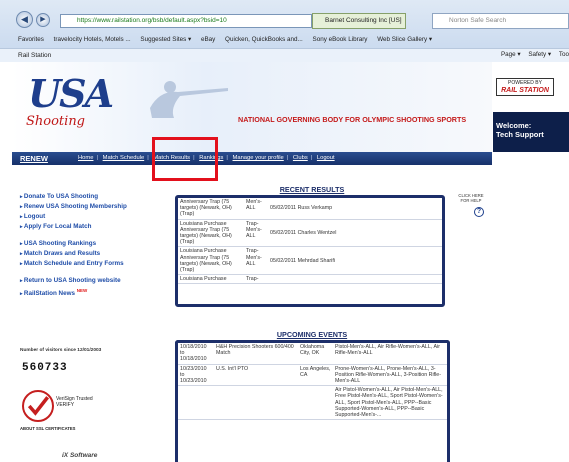  Describe the element at coordinates (34, 158) in the screenshot. I see `renew-link: RENEW` at that location.